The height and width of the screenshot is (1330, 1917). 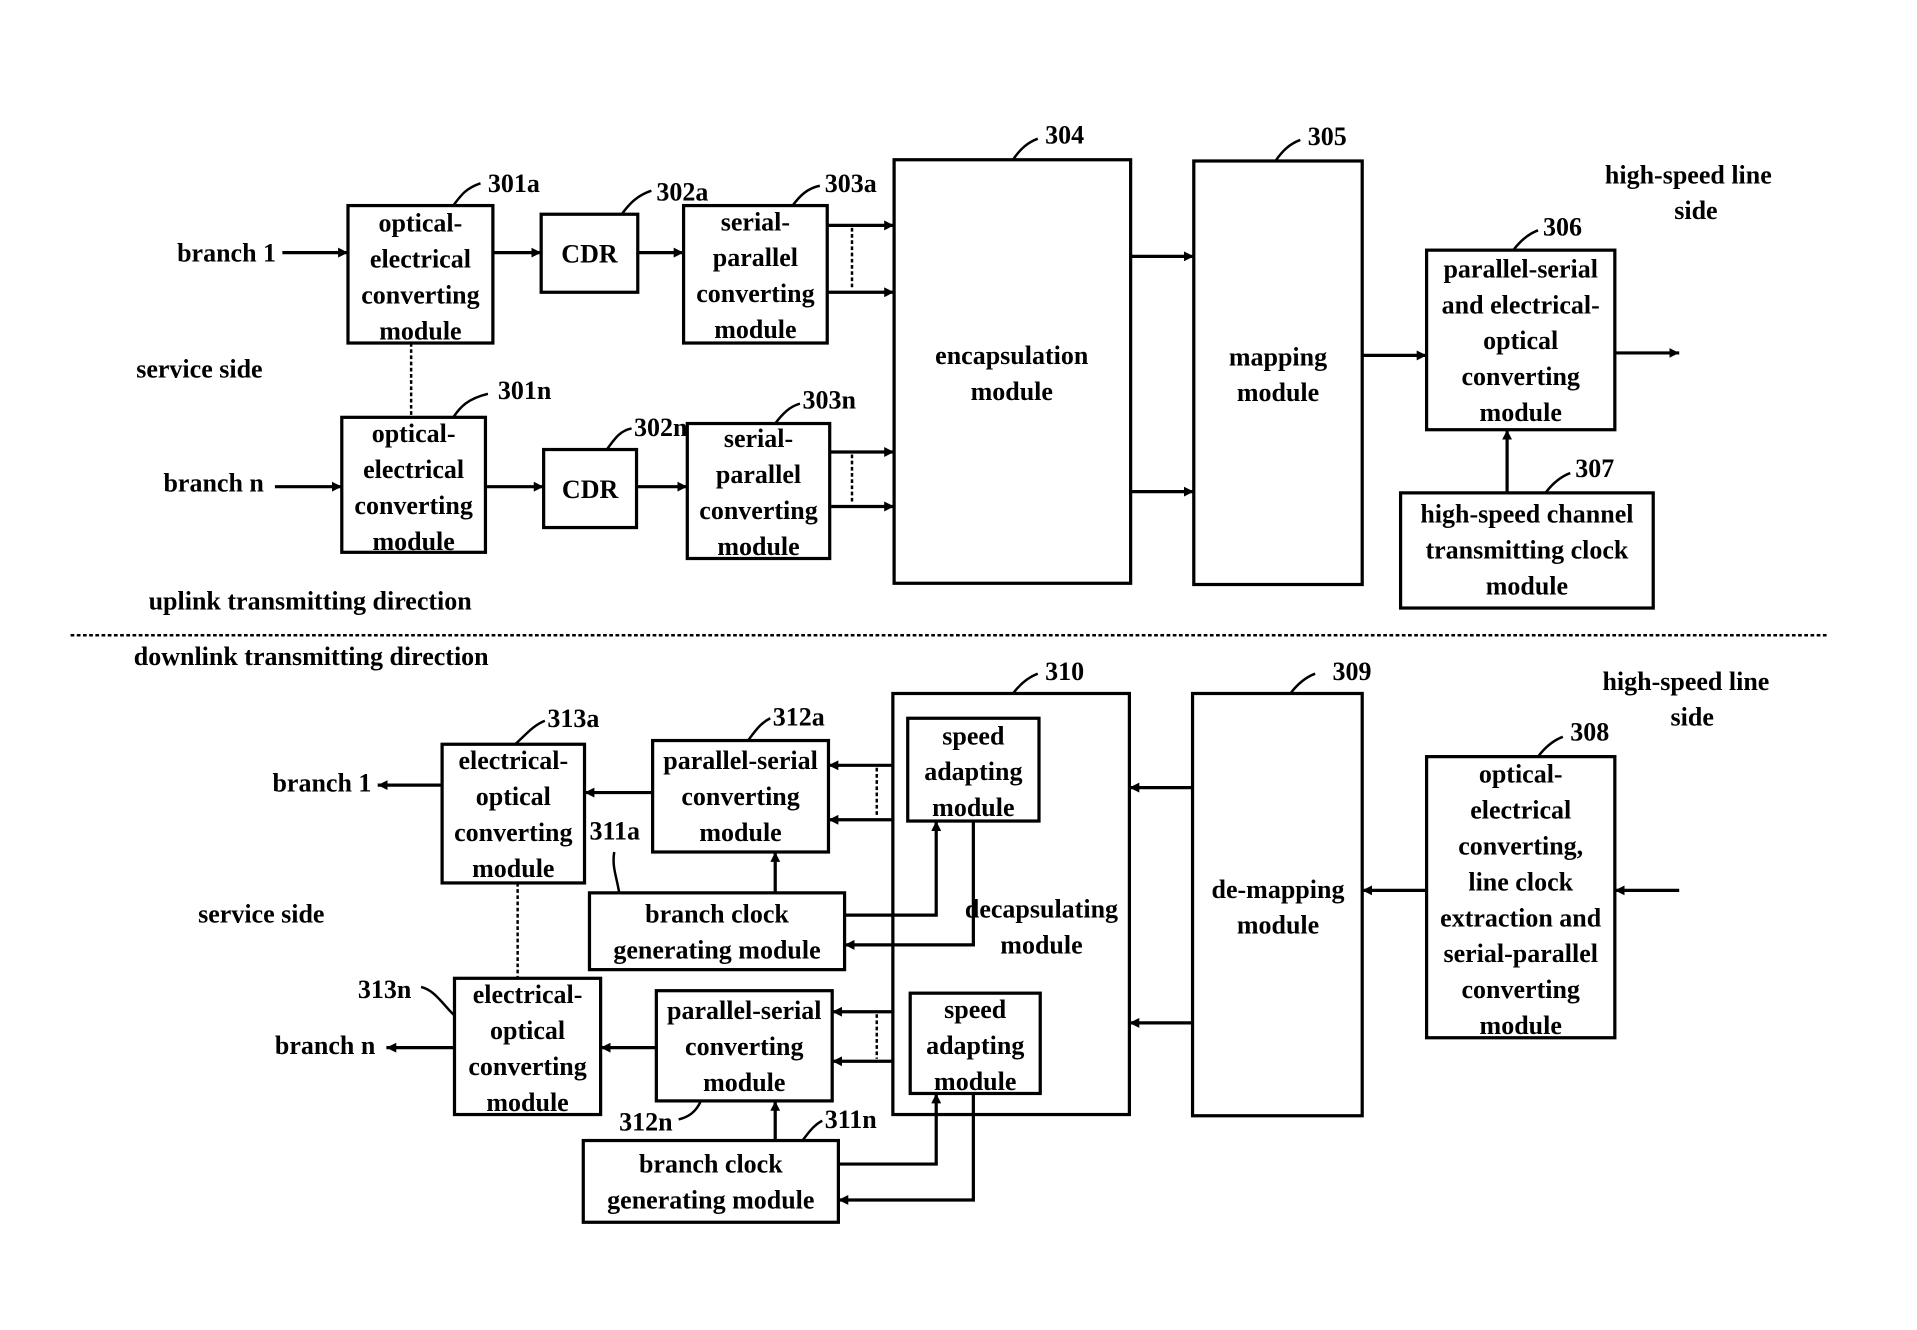 I want to click on speed-adapting-module-a: speed adapting module, so click(x=973, y=769).